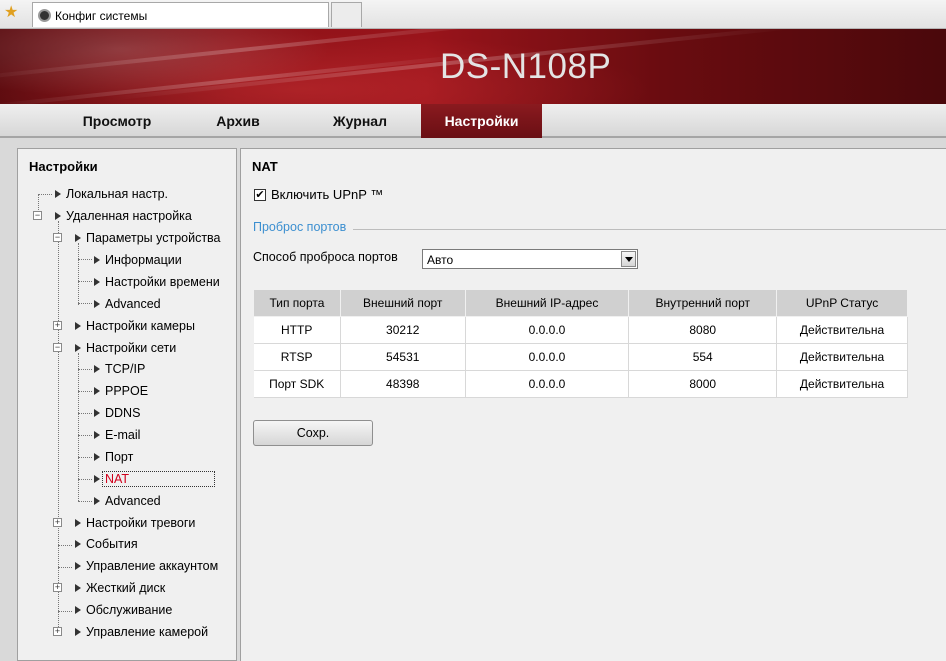 The image size is (946, 661). I want to click on tree-item-label: Настройки времени, so click(162, 282).